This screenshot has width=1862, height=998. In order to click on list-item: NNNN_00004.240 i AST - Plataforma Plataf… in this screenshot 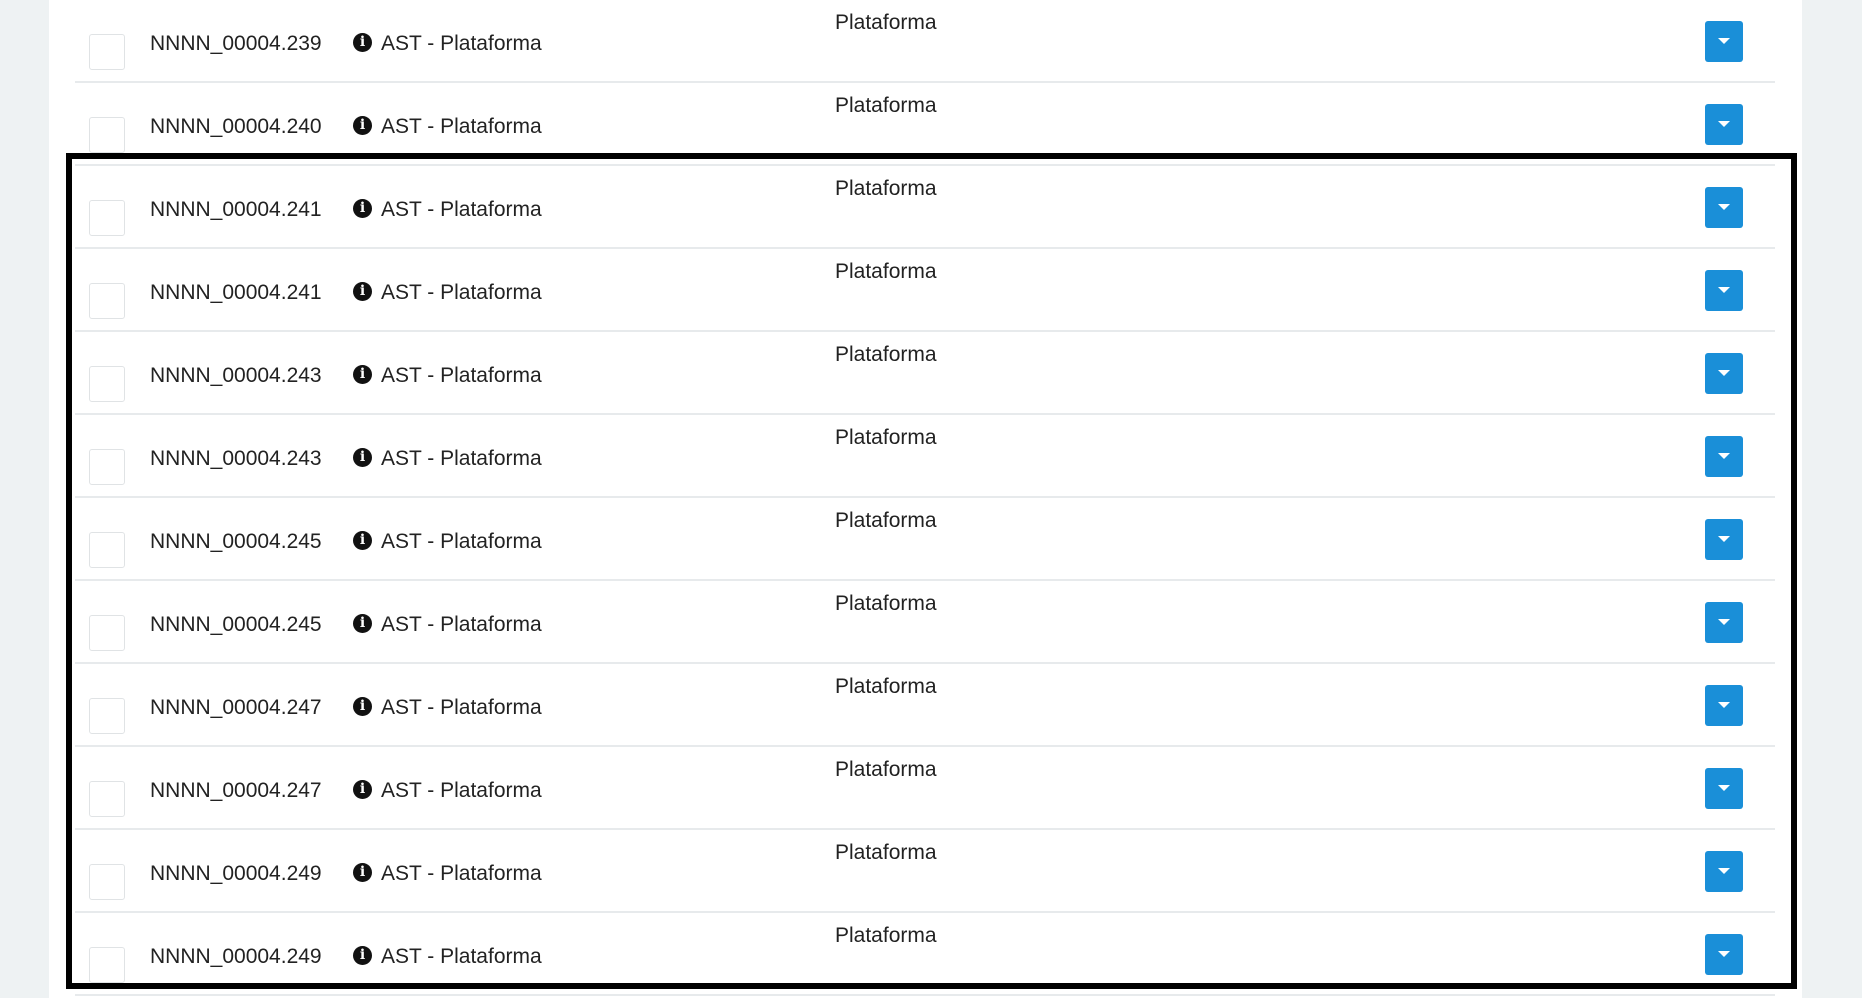, I will do `click(925, 124)`.